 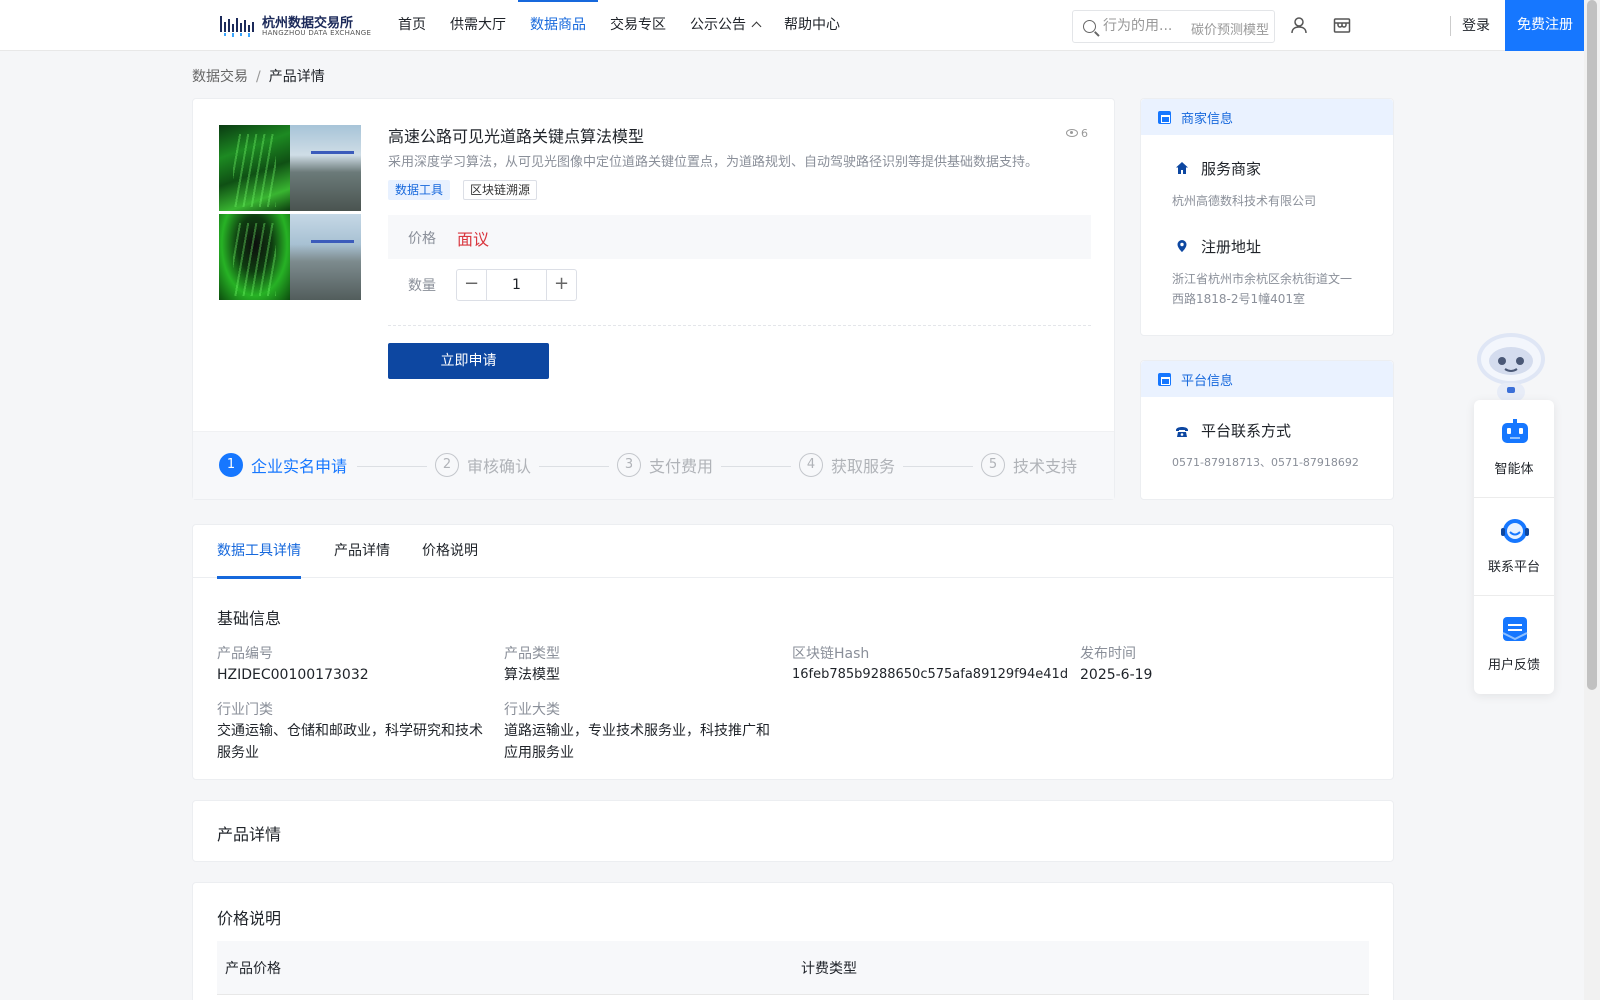 What do you see at coordinates (231, 465) in the screenshot?
I see `step-number: 1` at bounding box center [231, 465].